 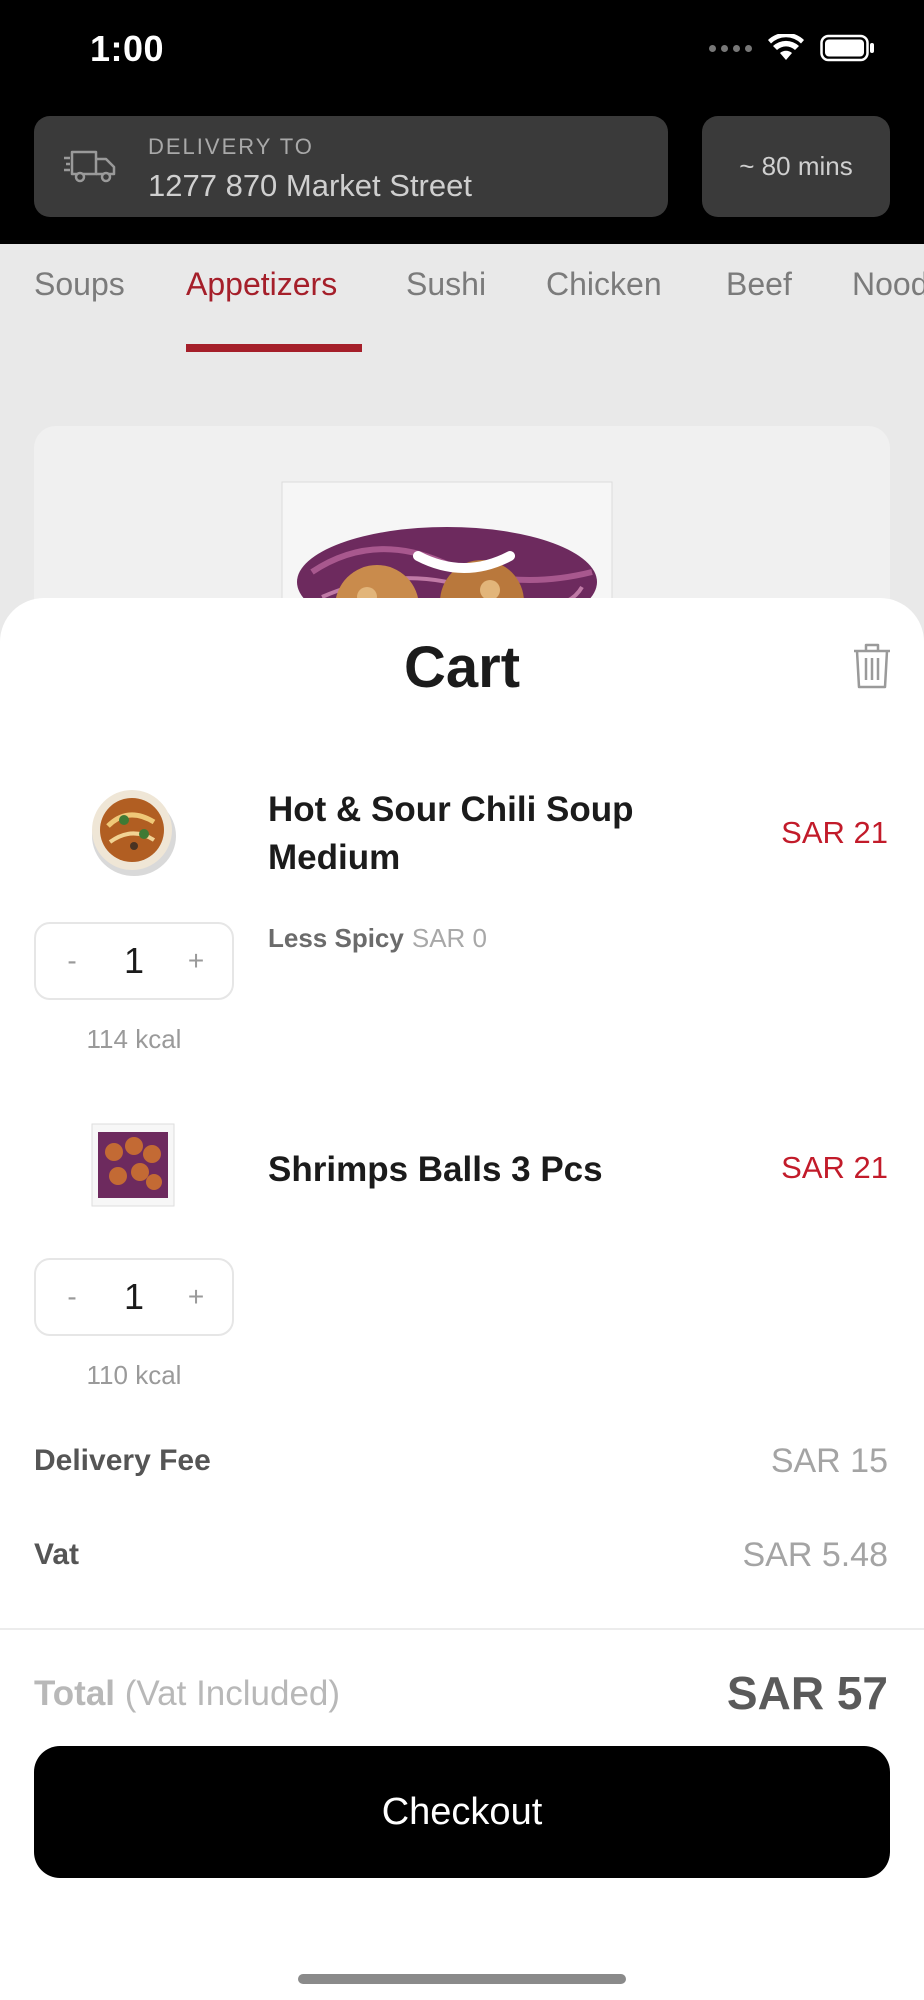 I want to click on delivery-fee-value: SAR 15, so click(x=829, y=1461).